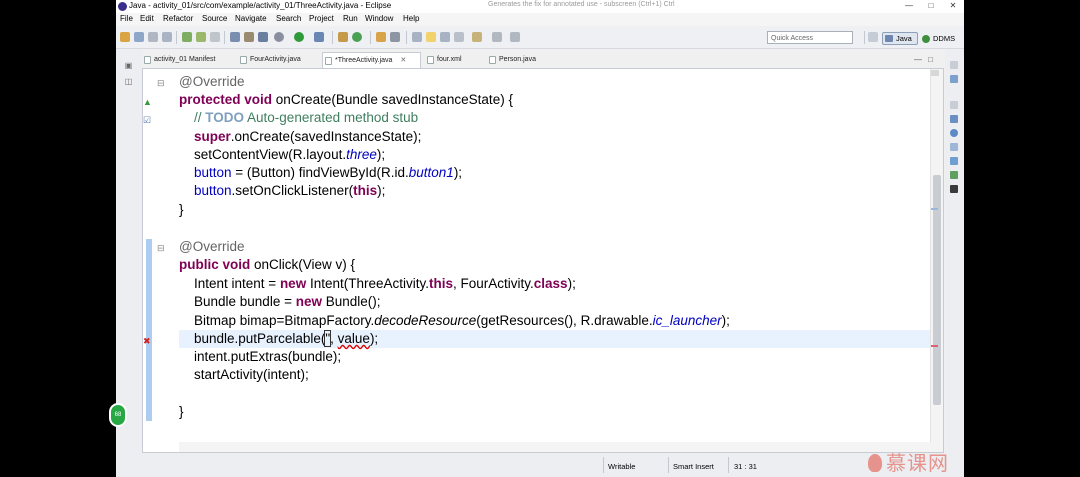 This screenshot has width=1080, height=477. Describe the element at coordinates (936, 260) in the screenshot. I see `vertical-scrollbar` at that location.